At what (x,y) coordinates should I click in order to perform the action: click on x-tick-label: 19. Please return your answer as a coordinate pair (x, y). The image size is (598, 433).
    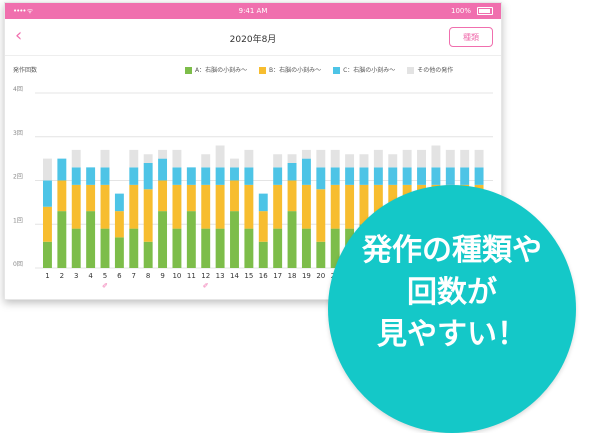
    Looking at the image, I should click on (306, 276).